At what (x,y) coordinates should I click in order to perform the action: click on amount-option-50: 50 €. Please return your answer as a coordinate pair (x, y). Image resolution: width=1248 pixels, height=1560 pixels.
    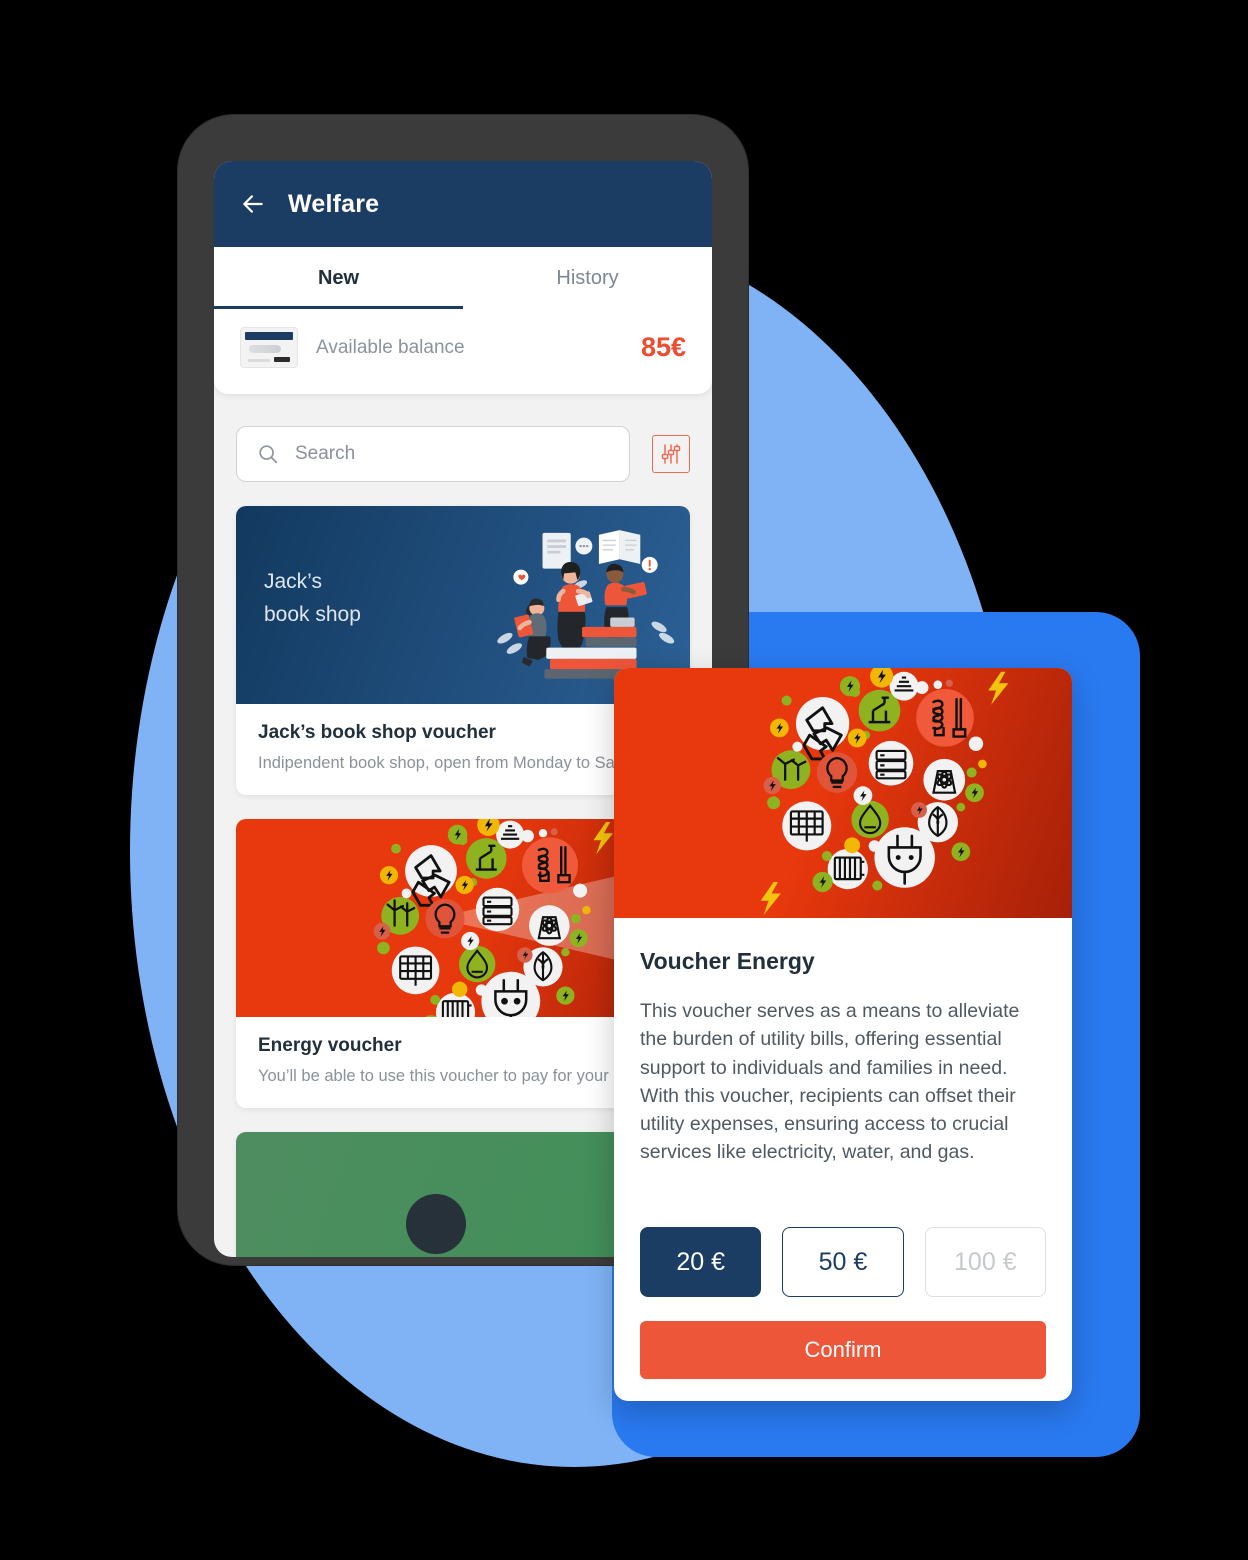
    Looking at the image, I should click on (843, 1262).